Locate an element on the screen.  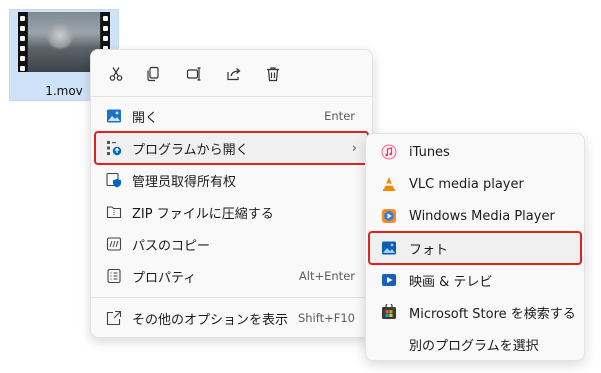
submenu-item-label: VLC media player is located at coordinates (466, 184).